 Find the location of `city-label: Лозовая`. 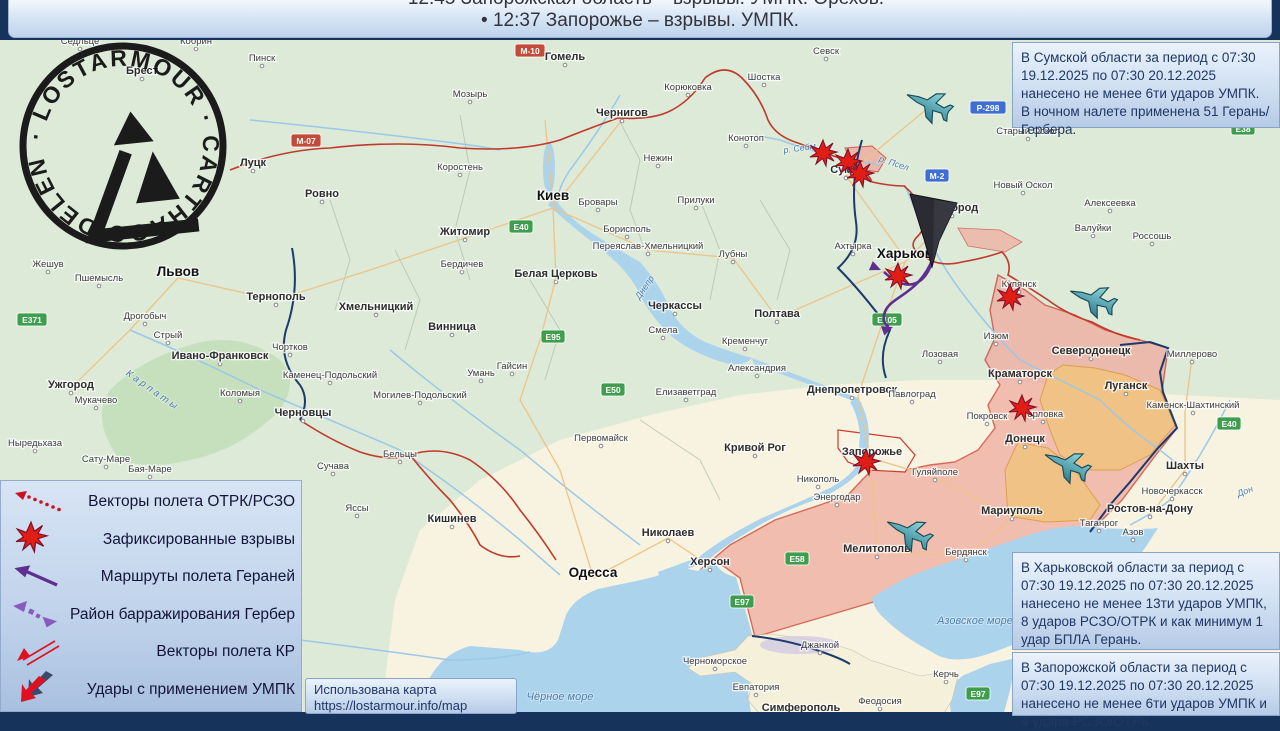

city-label: Лозовая is located at coordinates (940, 354).